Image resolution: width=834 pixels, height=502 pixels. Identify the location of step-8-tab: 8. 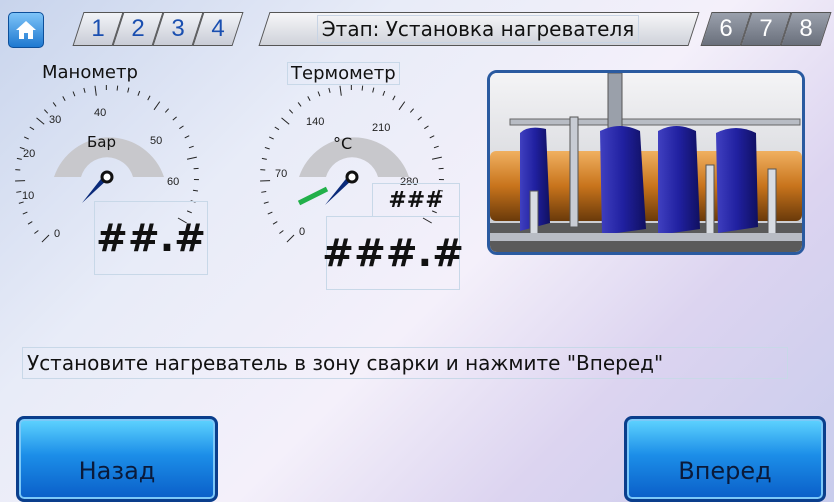
(806, 29).